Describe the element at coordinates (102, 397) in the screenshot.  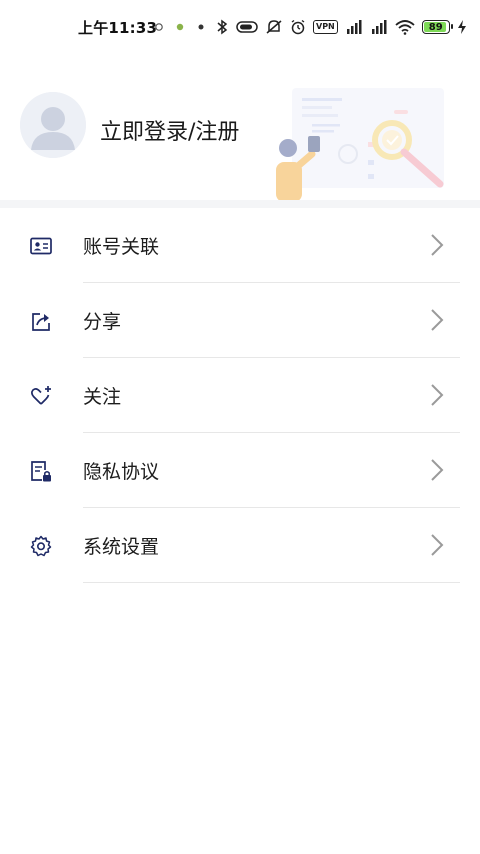
I see `menu-item-label: 关注` at that location.